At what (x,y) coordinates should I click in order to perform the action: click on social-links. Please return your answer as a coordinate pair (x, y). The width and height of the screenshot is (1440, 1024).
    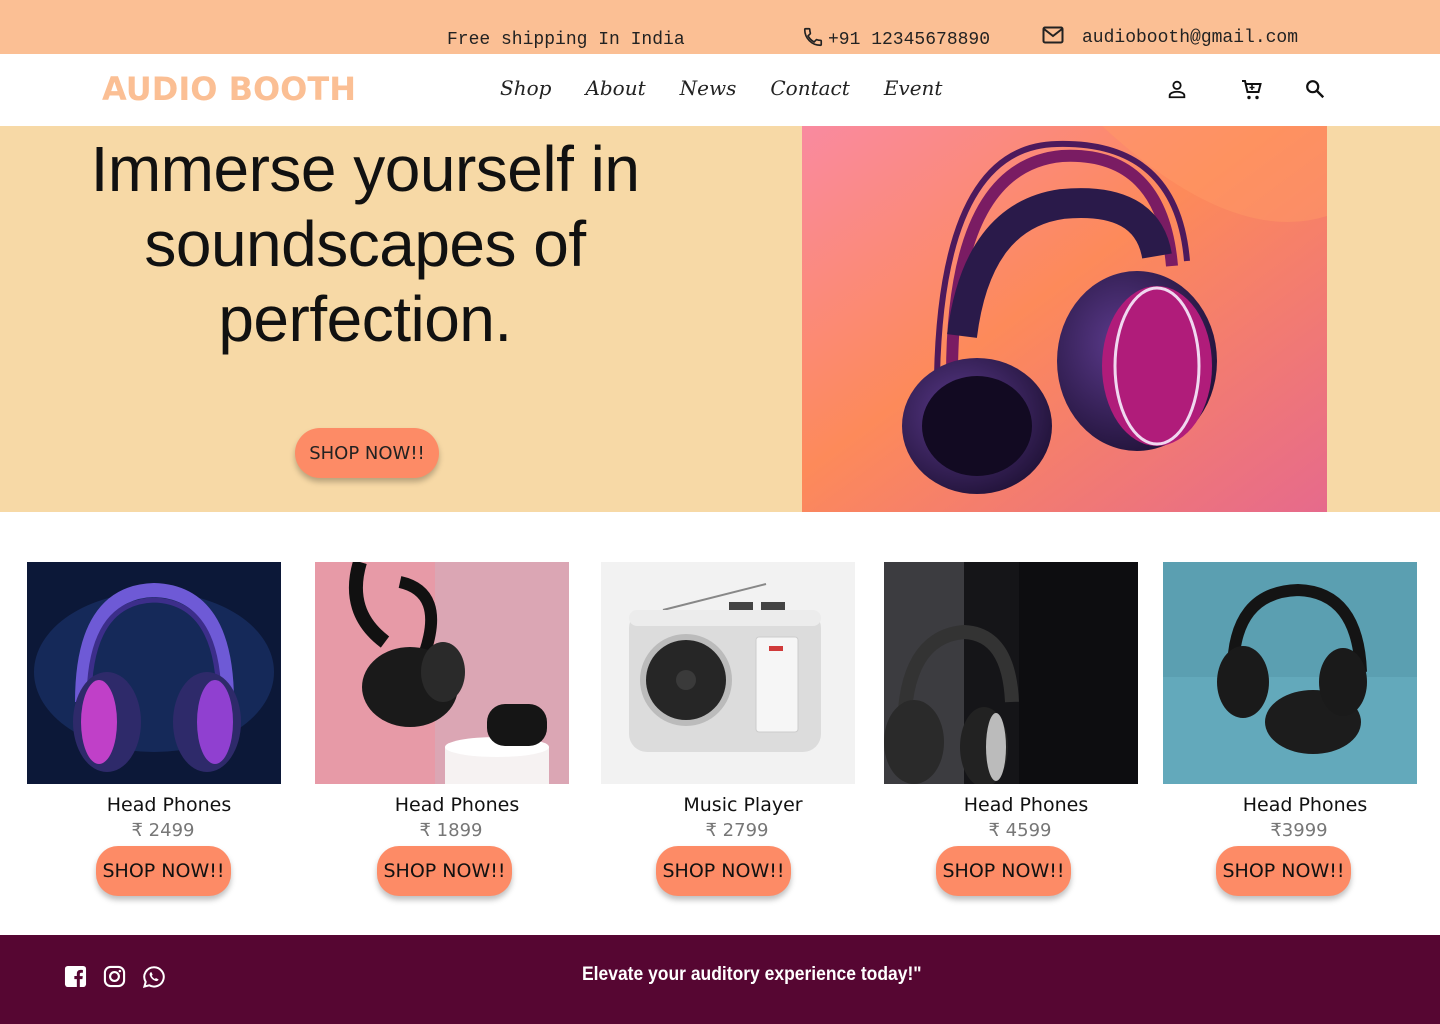
    Looking at the image, I should click on (115, 979).